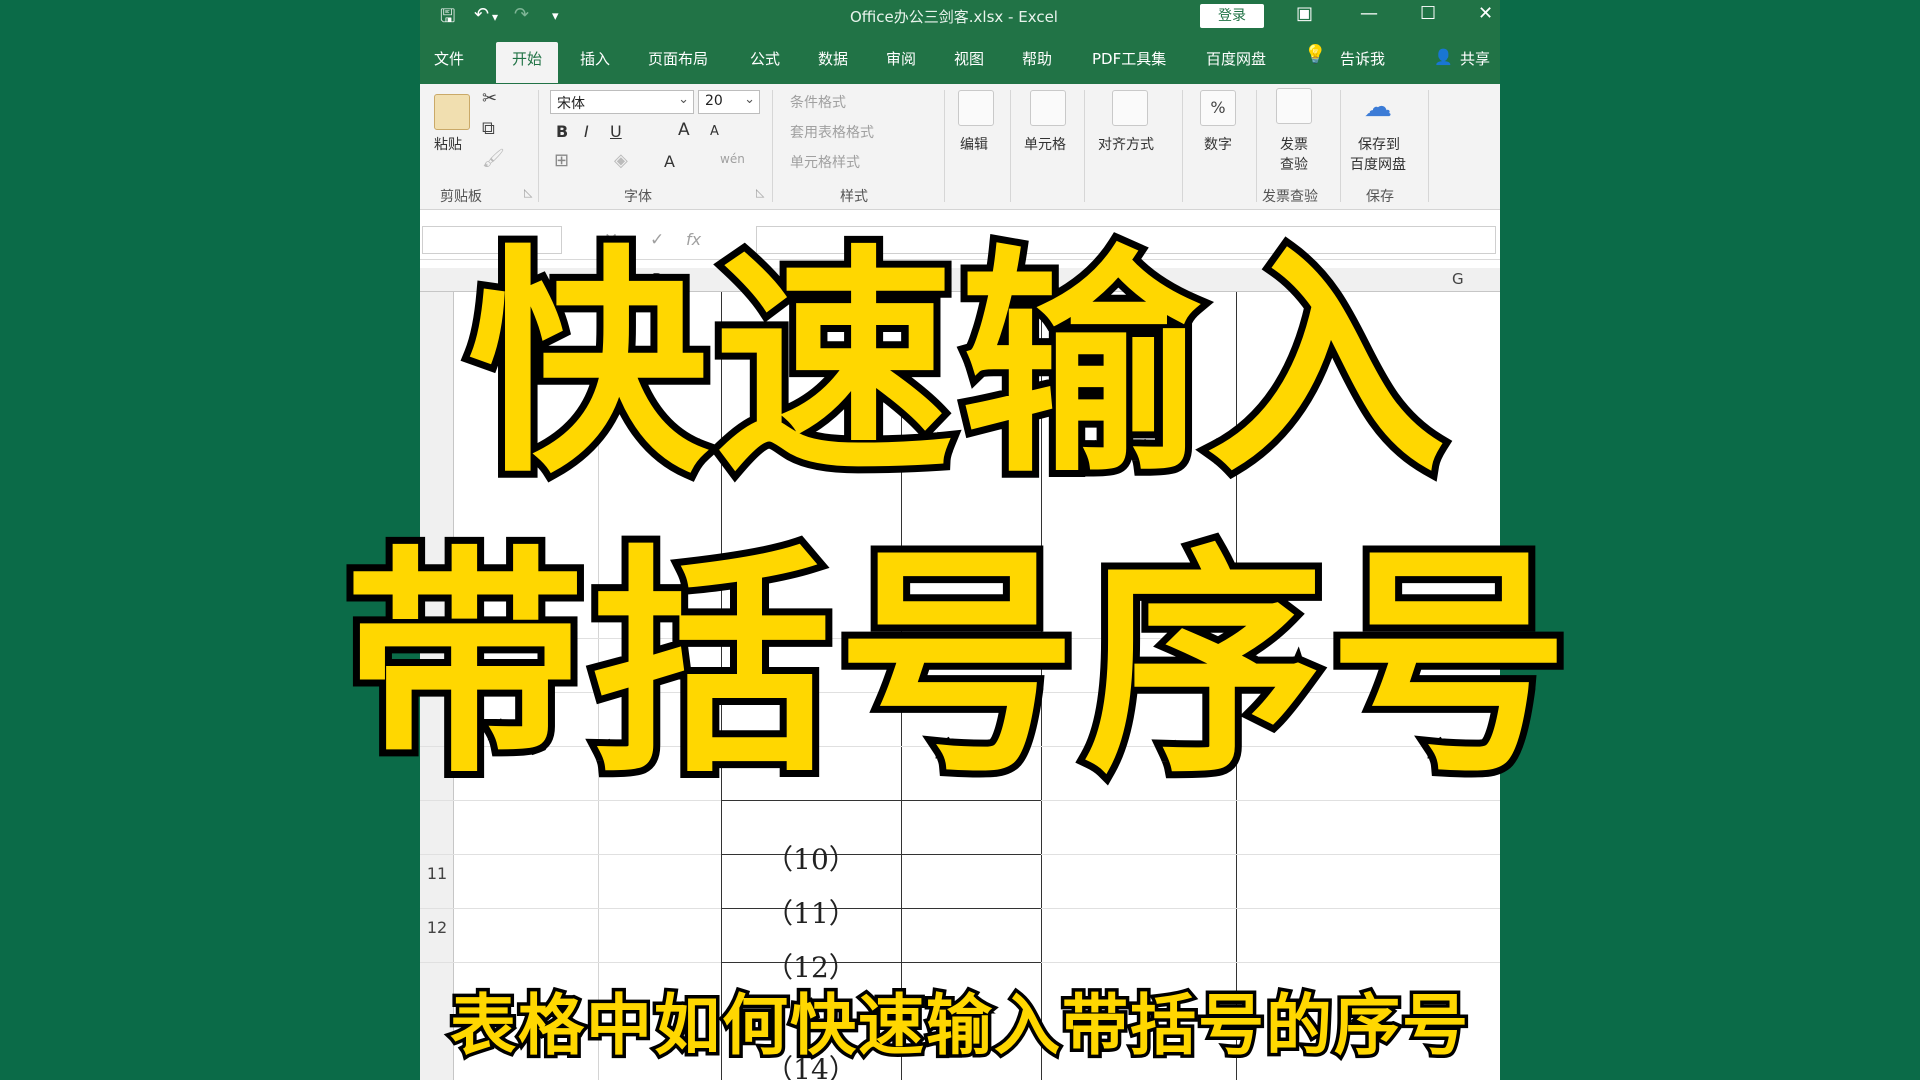 This screenshot has width=1920, height=1080. Describe the element at coordinates (811, 912) in the screenshot. I see `table-cell: （11）` at that location.